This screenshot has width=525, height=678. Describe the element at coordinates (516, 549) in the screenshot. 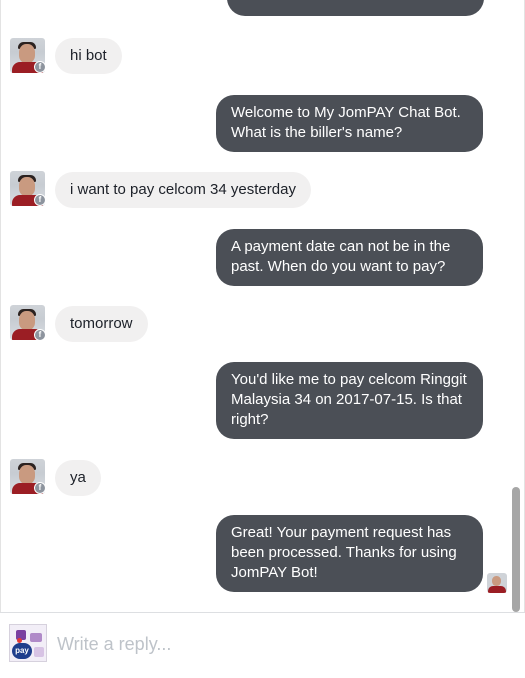

I see `scrollbar-thumb` at that location.